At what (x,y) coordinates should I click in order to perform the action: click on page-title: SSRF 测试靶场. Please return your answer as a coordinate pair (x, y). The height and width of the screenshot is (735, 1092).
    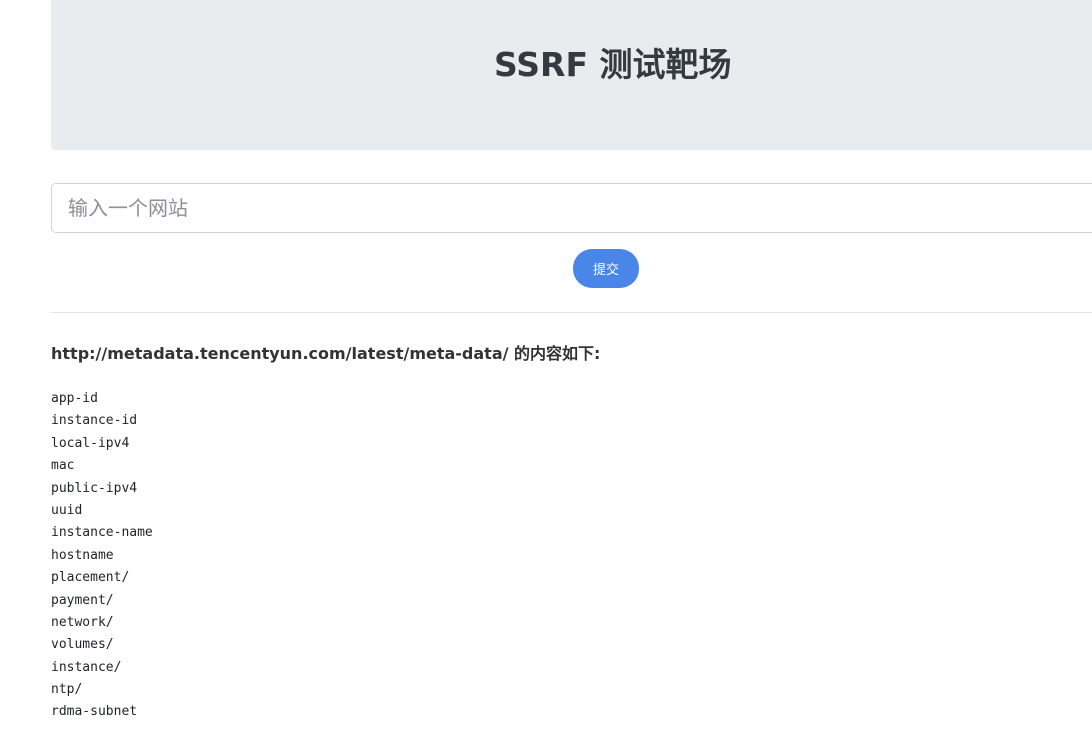
    Looking at the image, I should click on (613, 64).